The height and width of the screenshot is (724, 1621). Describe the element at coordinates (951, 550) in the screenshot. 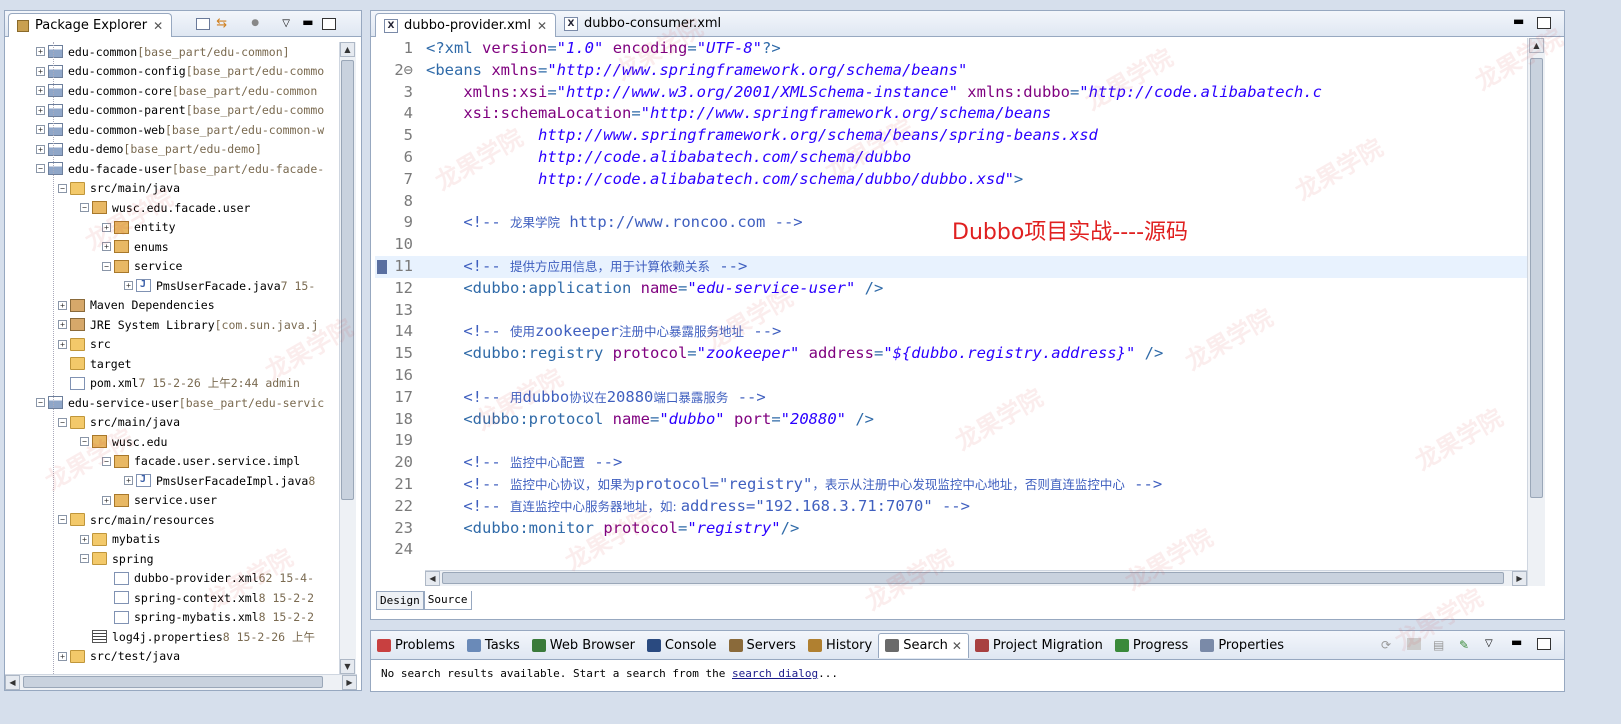

I see `code-line: 24` at that location.